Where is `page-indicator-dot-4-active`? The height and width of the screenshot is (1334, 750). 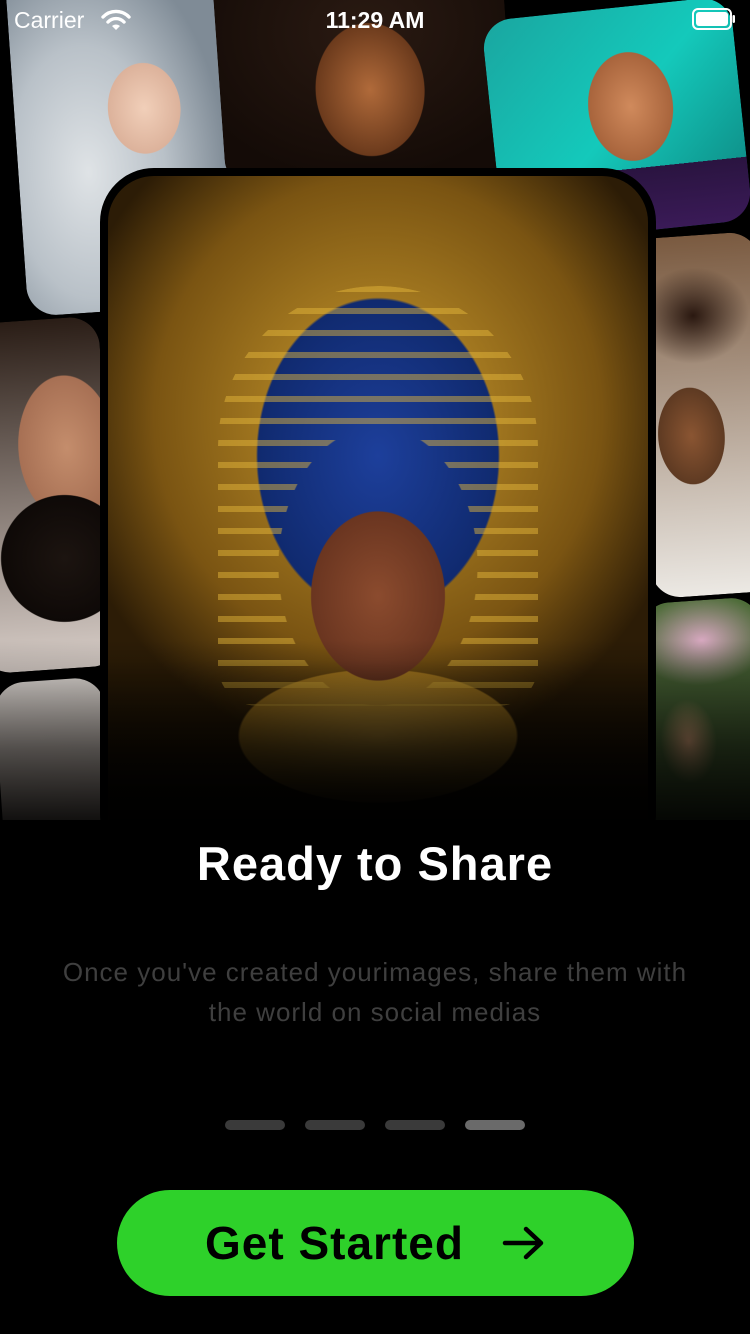
page-indicator-dot-4-active is located at coordinates (495, 1125).